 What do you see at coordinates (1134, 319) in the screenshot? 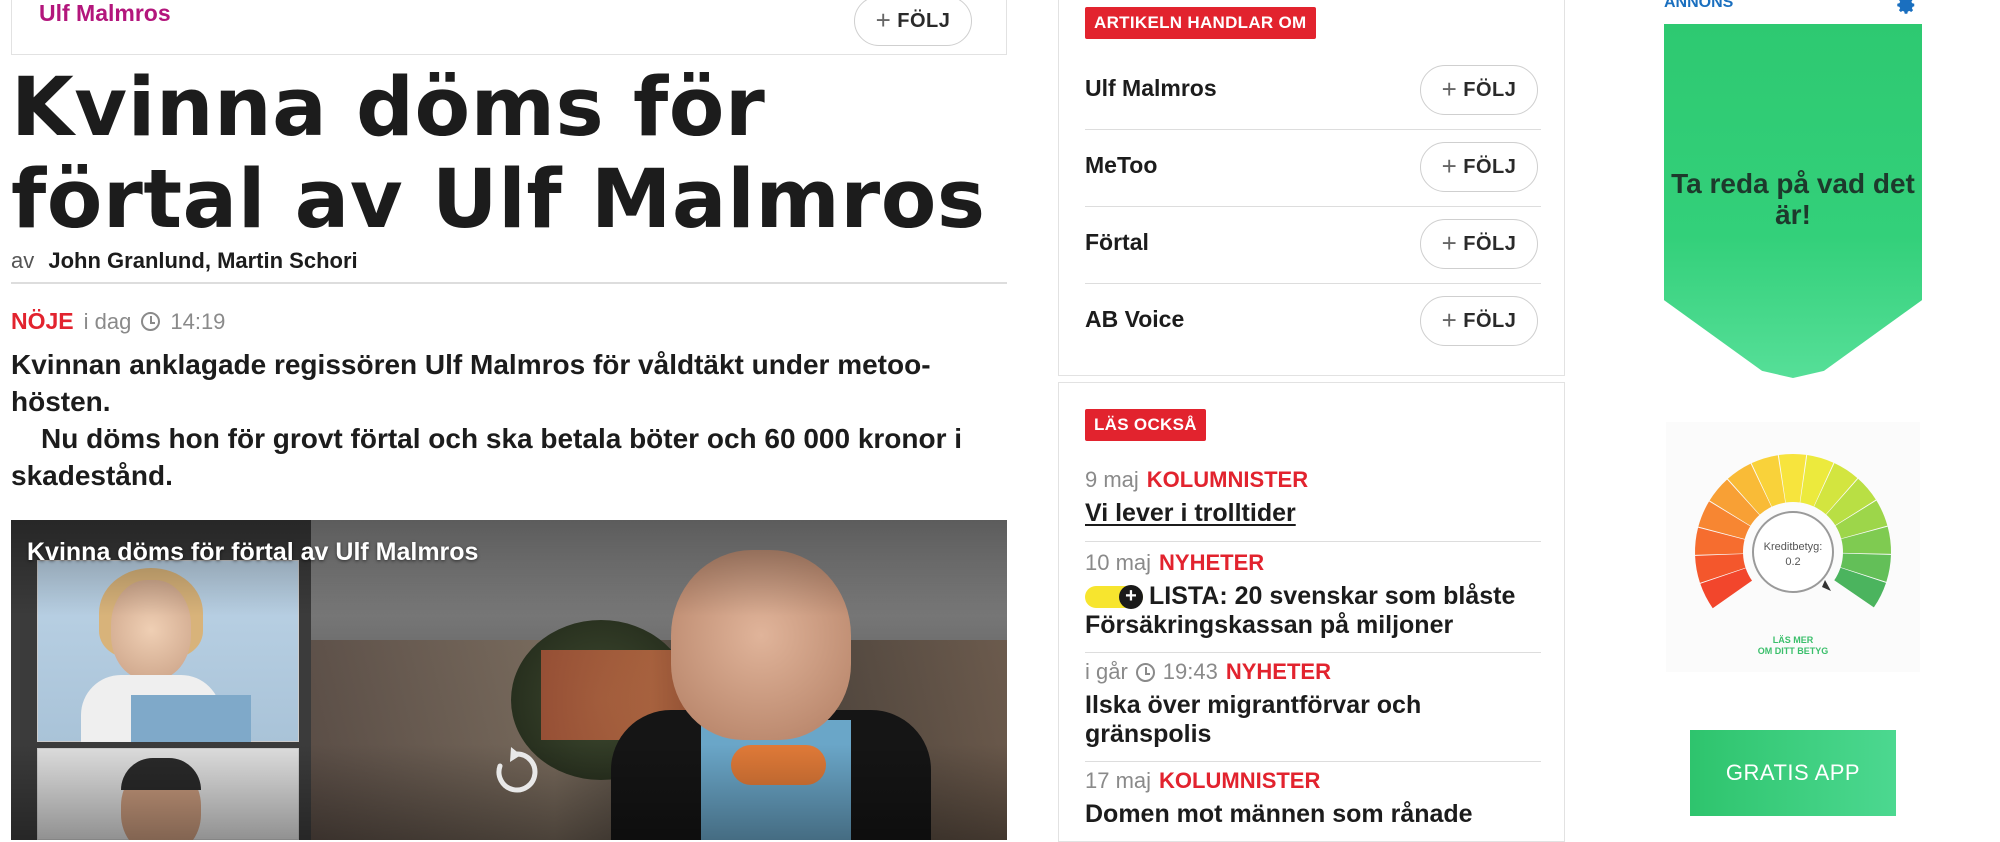
I see `topic-link: AB Voice` at bounding box center [1134, 319].